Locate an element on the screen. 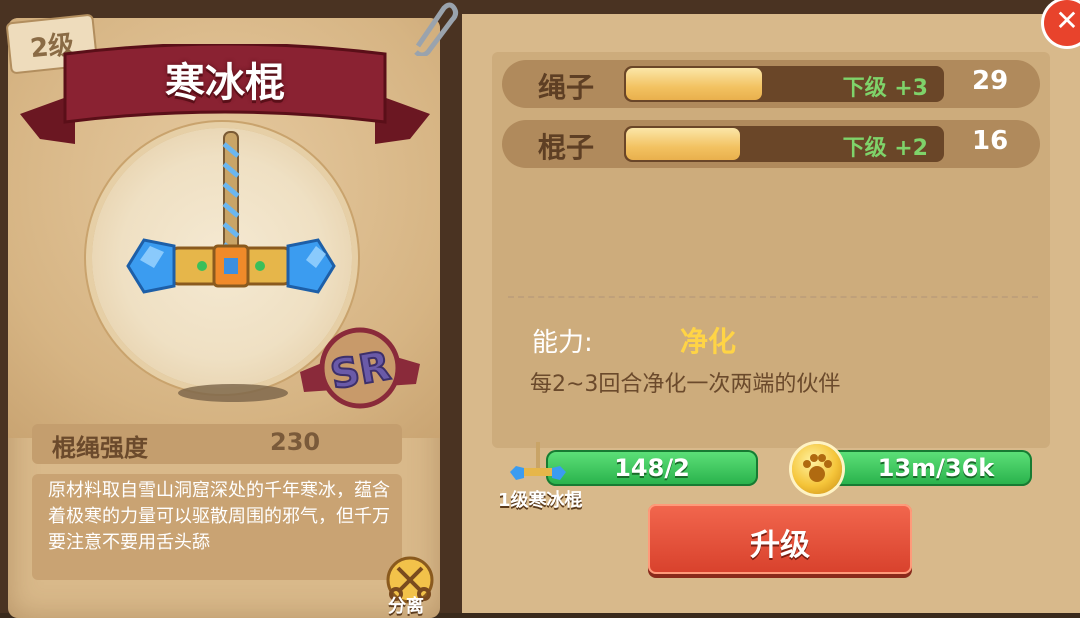 The width and height of the screenshot is (1080, 618). paw-icon is located at coordinates (817, 468).